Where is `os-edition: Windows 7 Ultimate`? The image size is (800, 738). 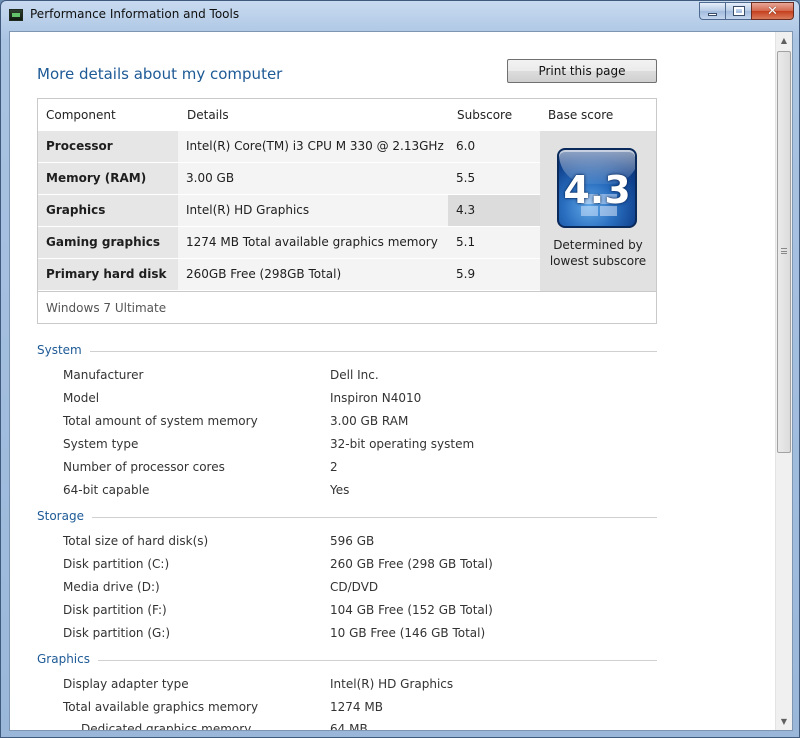 os-edition: Windows 7 Ultimate is located at coordinates (106, 308).